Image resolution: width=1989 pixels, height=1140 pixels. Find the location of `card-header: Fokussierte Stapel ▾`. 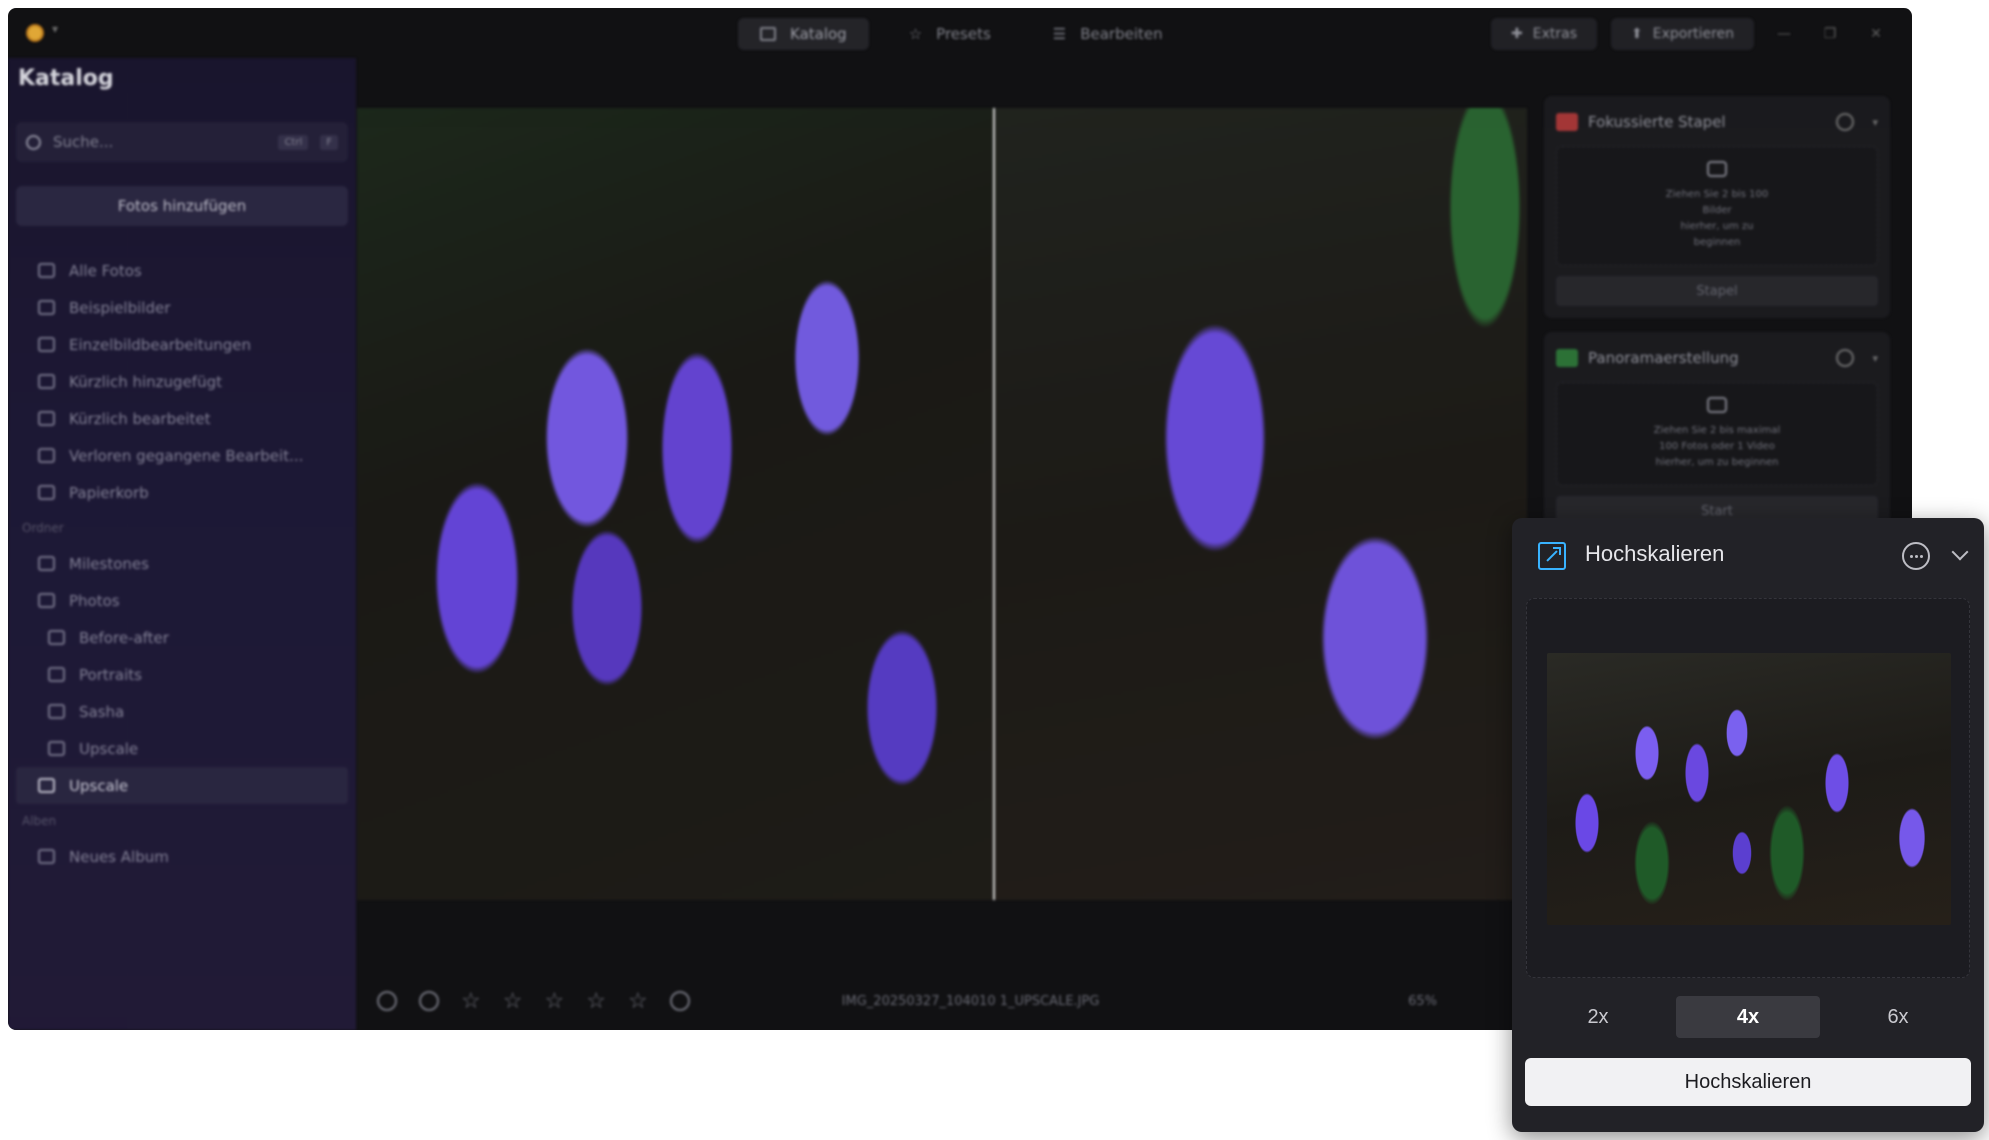

card-header: Fokussierte Stapel ▾ is located at coordinates (1717, 122).